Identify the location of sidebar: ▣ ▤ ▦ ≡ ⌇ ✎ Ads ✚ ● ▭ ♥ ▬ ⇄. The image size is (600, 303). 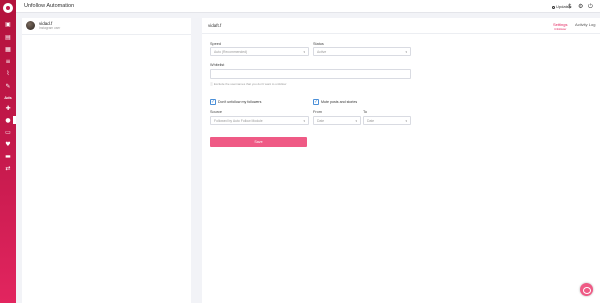
(8, 151).